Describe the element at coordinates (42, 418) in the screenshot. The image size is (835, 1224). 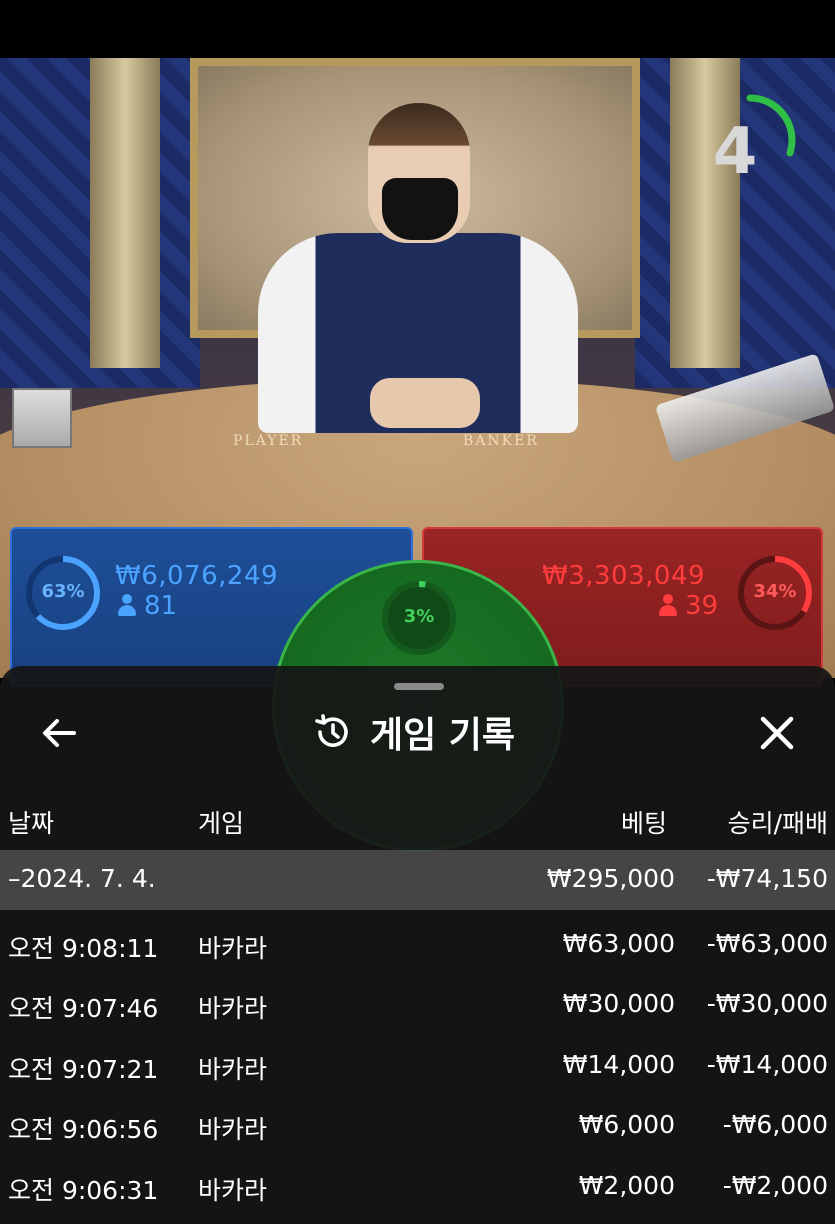
I see `card-stack` at that location.